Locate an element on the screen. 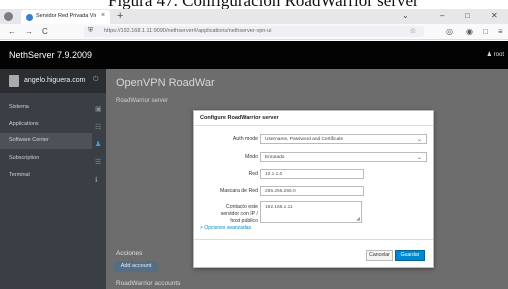 The image size is (508, 289). minimize-button: – is located at coordinates (442, 15).